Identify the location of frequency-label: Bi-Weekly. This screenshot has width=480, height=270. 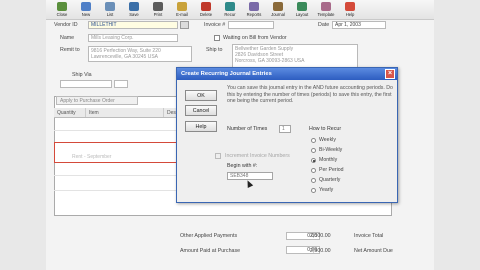
(331, 150).